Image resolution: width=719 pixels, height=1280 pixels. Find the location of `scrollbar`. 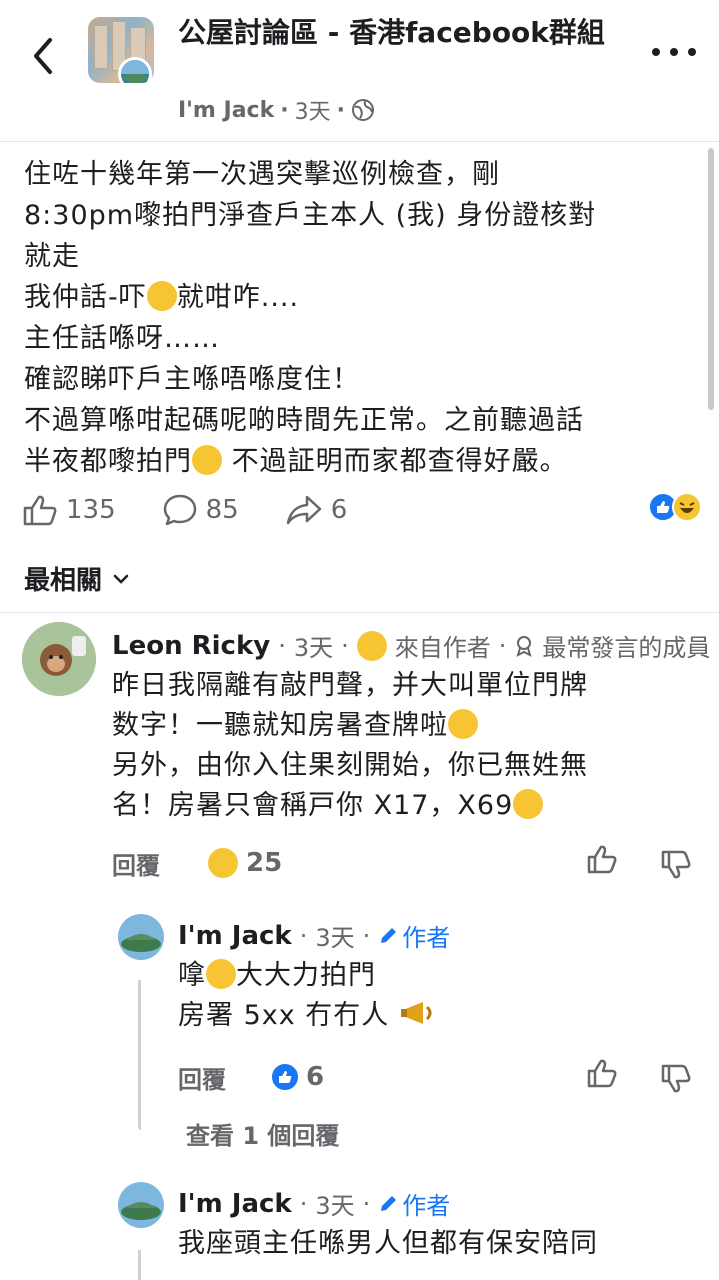

scrollbar is located at coordinates (711, 279).